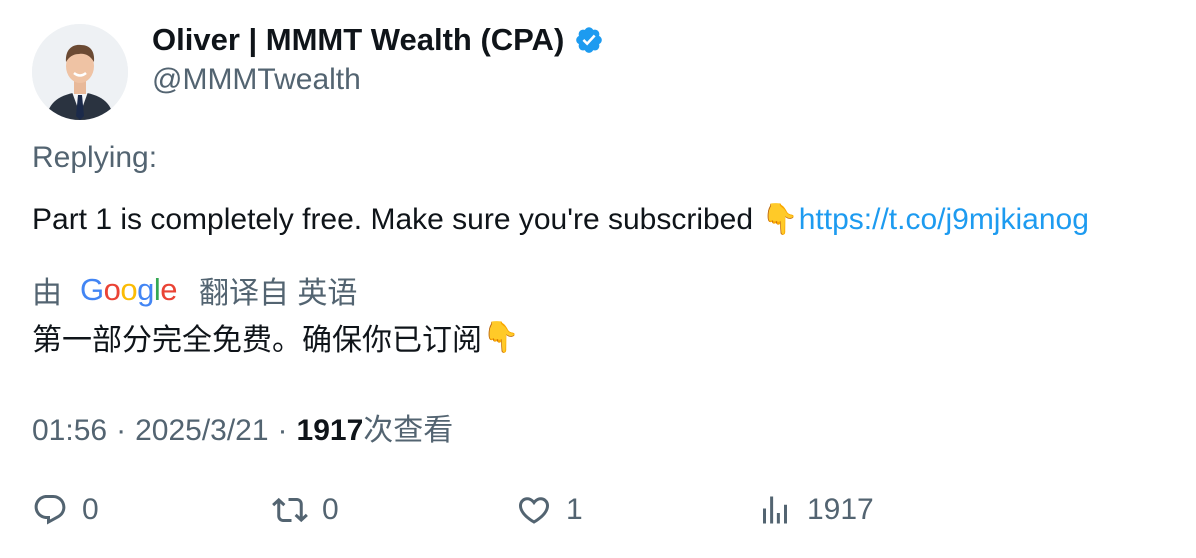 This screenshot has width=1196, height=558. What do you see at coordinates (256, 80) in the screenshot?
I see `author-handle: @MMMTwealth` at bounding box center [256, 80].